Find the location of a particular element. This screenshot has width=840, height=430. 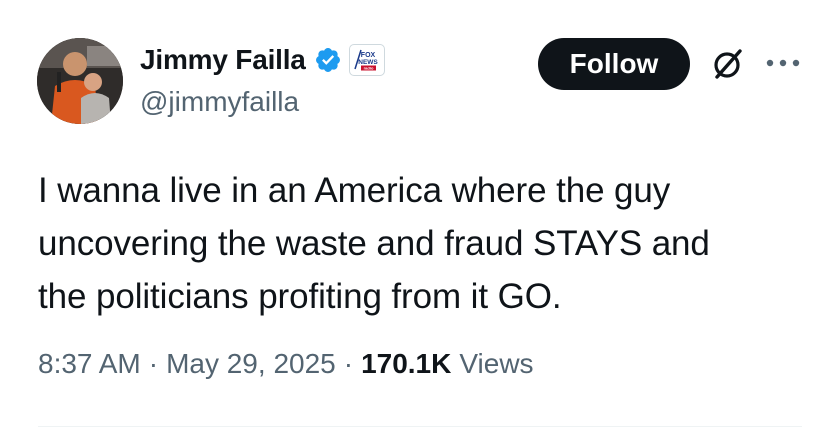

views-count: 170.1K is located at coordinates (406, 364).